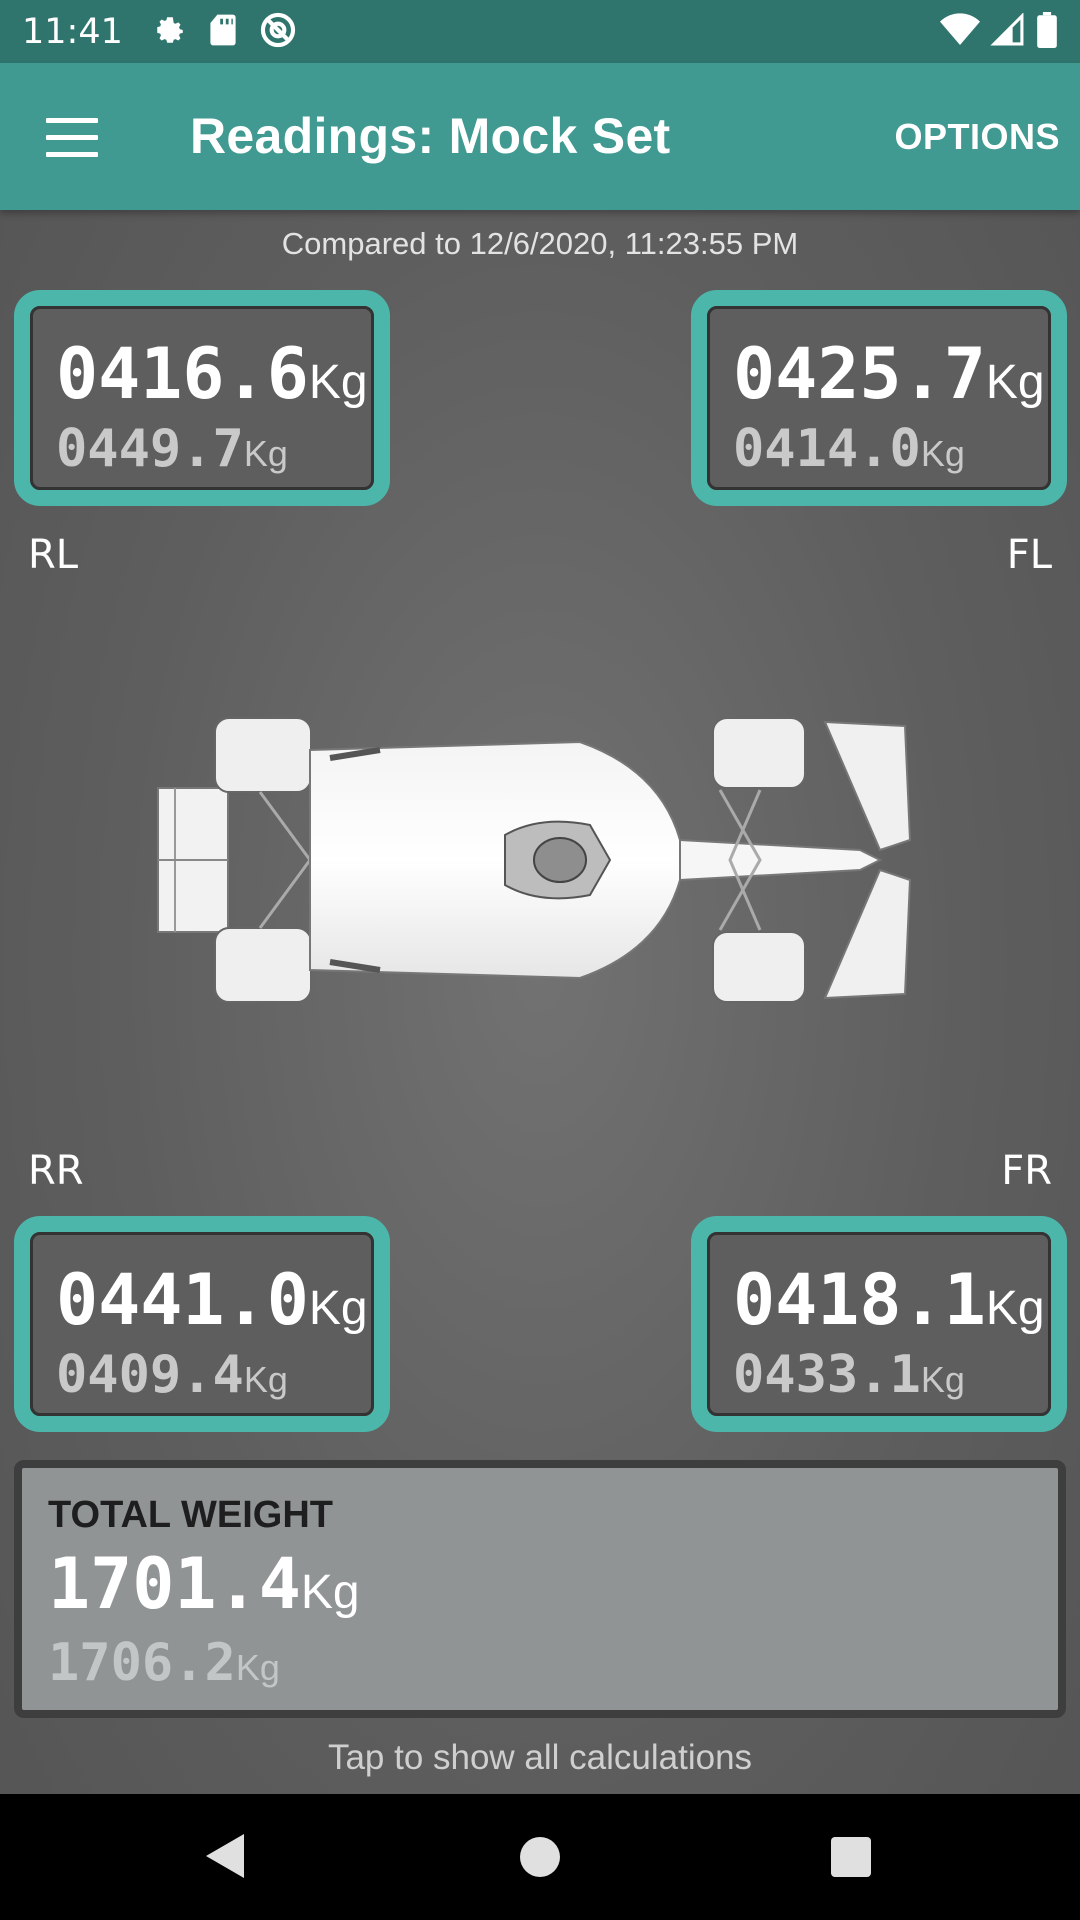 The width and height of the screenshot is (1080, 1920). What do you see at coordinates (204, 1584) in the screenshot?
I see `total-current: 1701.4Kg` at bounding box center [204, 1584].